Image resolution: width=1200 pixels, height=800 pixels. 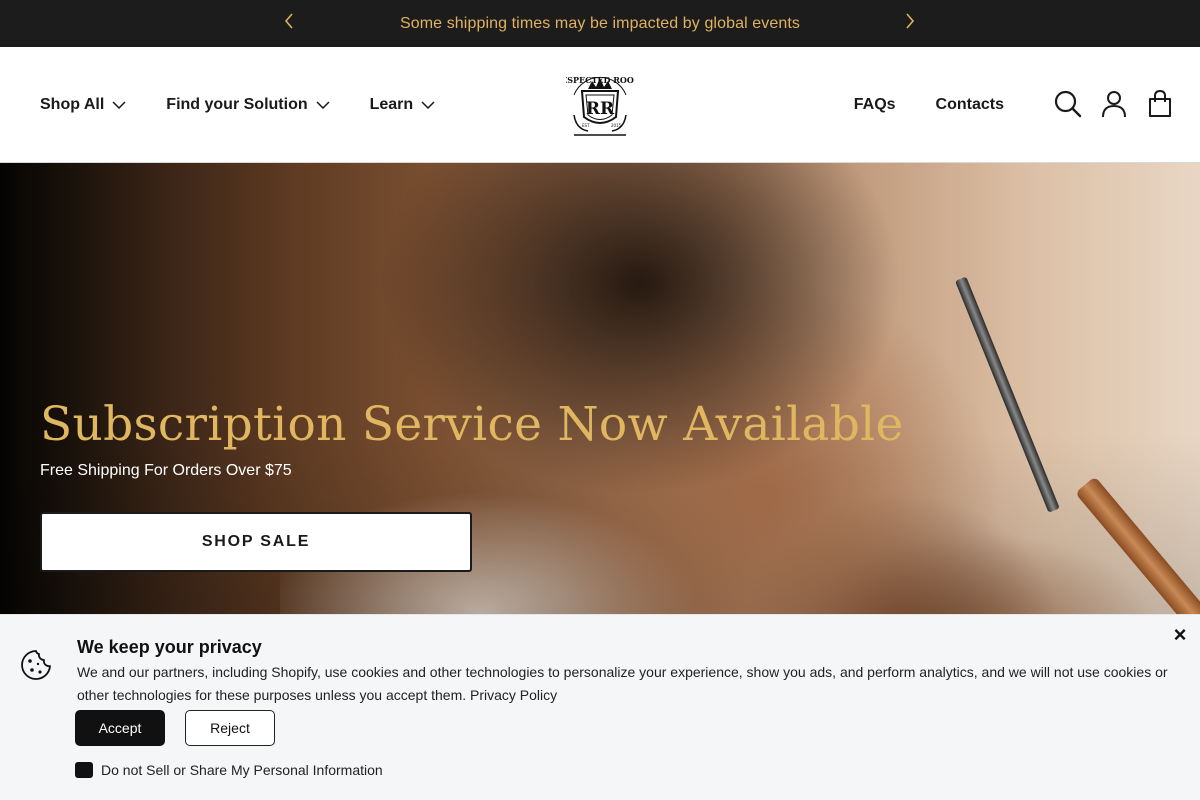 I want to click on privacy-policy-link: Privacy Policy, so click(x=513, y=695).